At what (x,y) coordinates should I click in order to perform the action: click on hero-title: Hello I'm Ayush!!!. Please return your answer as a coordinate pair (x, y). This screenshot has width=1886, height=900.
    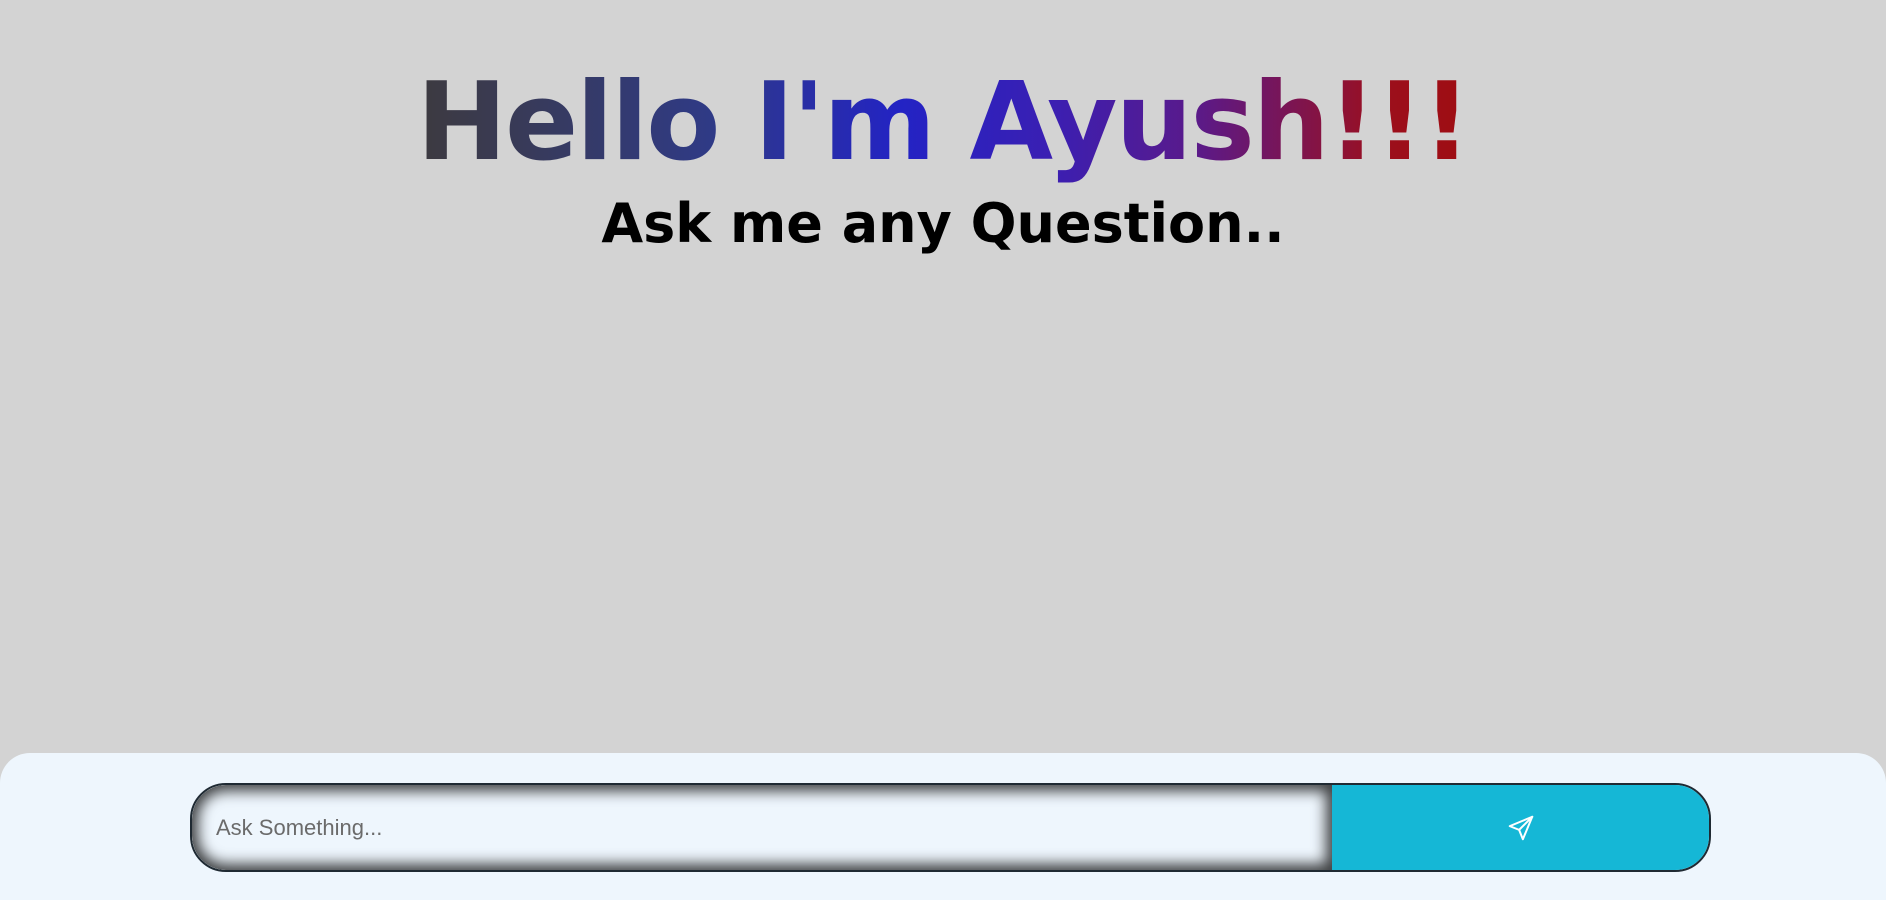
    Looking at the image, I should click on (944, 123).